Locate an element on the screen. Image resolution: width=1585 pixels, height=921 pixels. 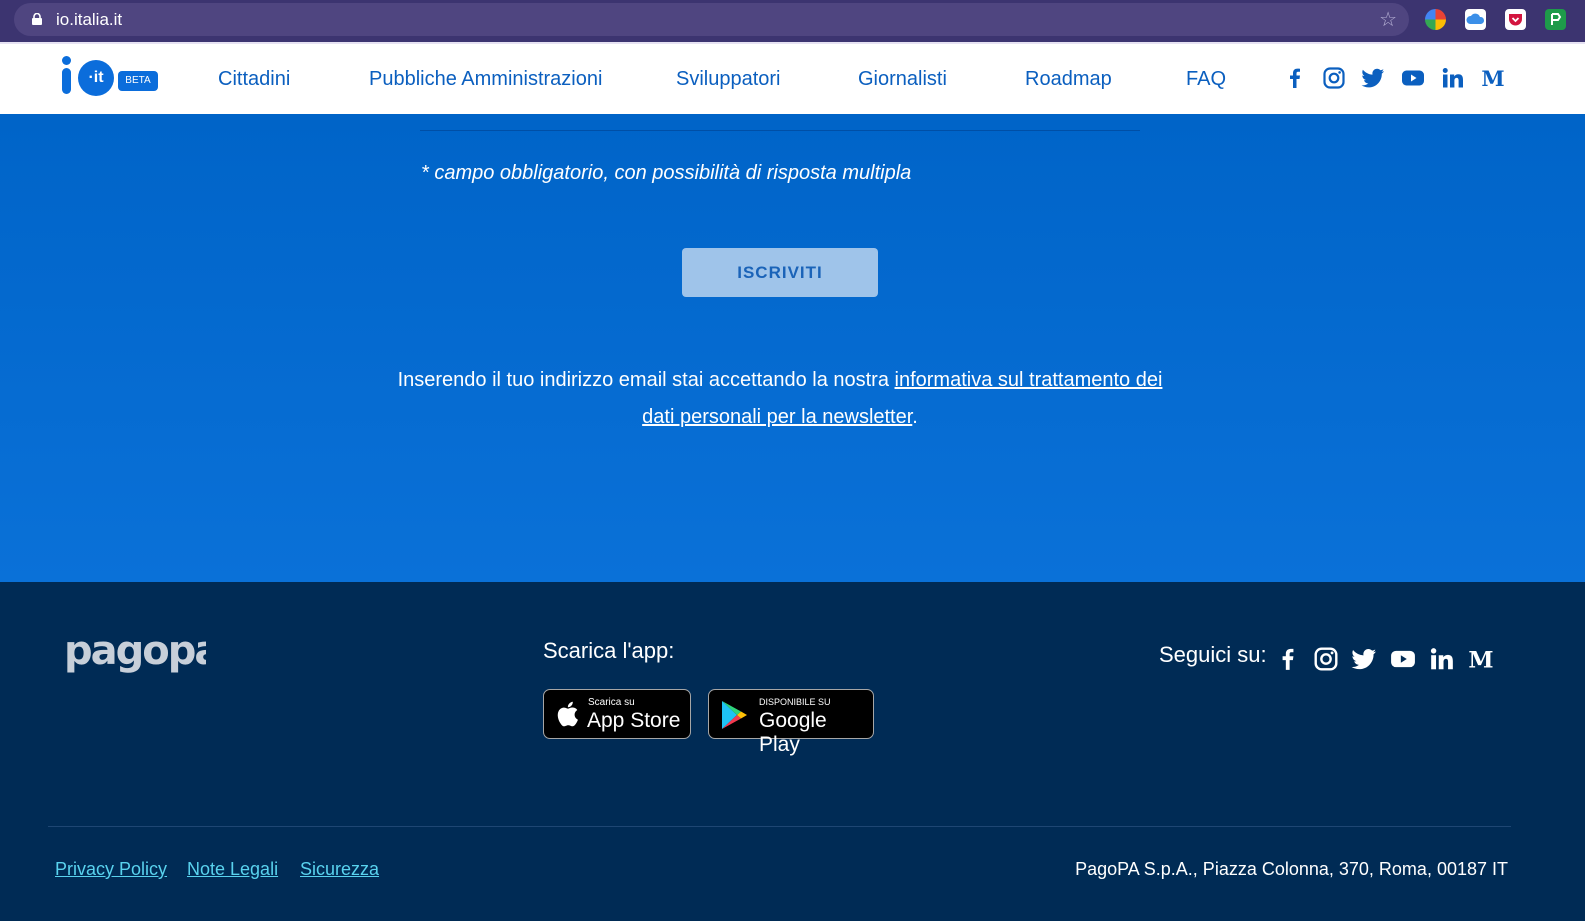
nav-faq: FAQ is located at coordinates (1206, 79).